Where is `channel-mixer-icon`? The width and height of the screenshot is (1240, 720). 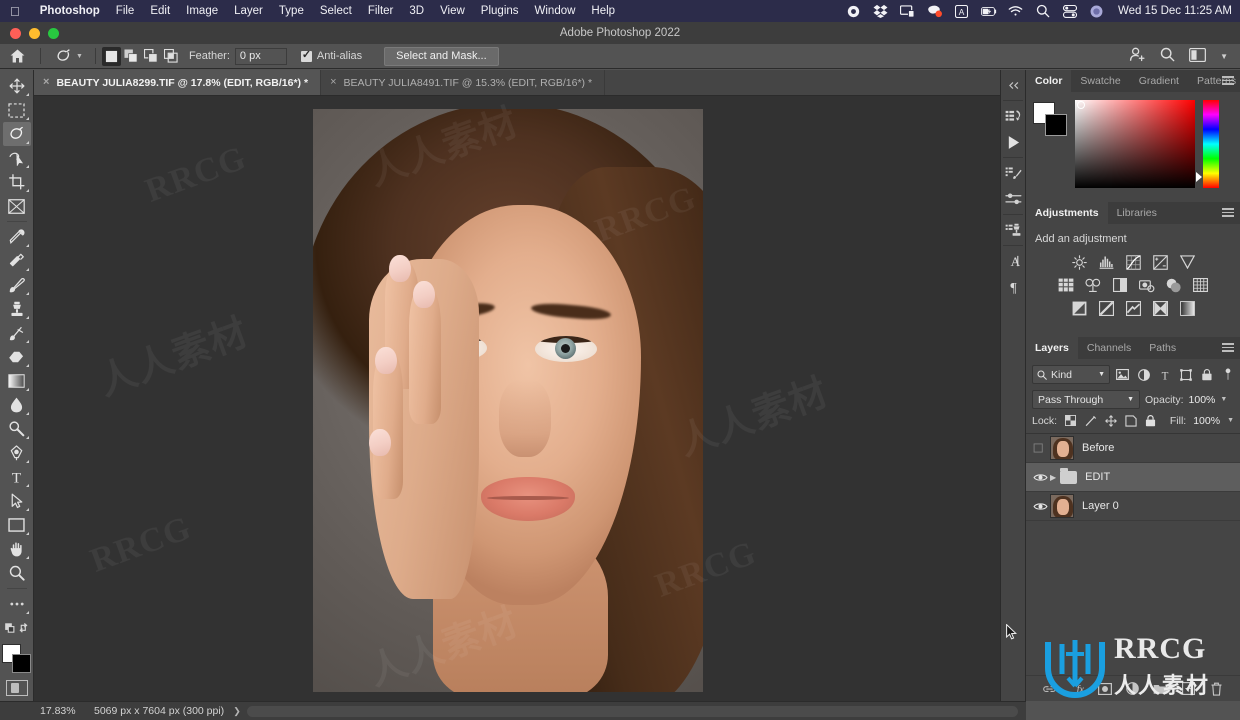 channel-mixer-icon is located at coordinates (1173, 285).